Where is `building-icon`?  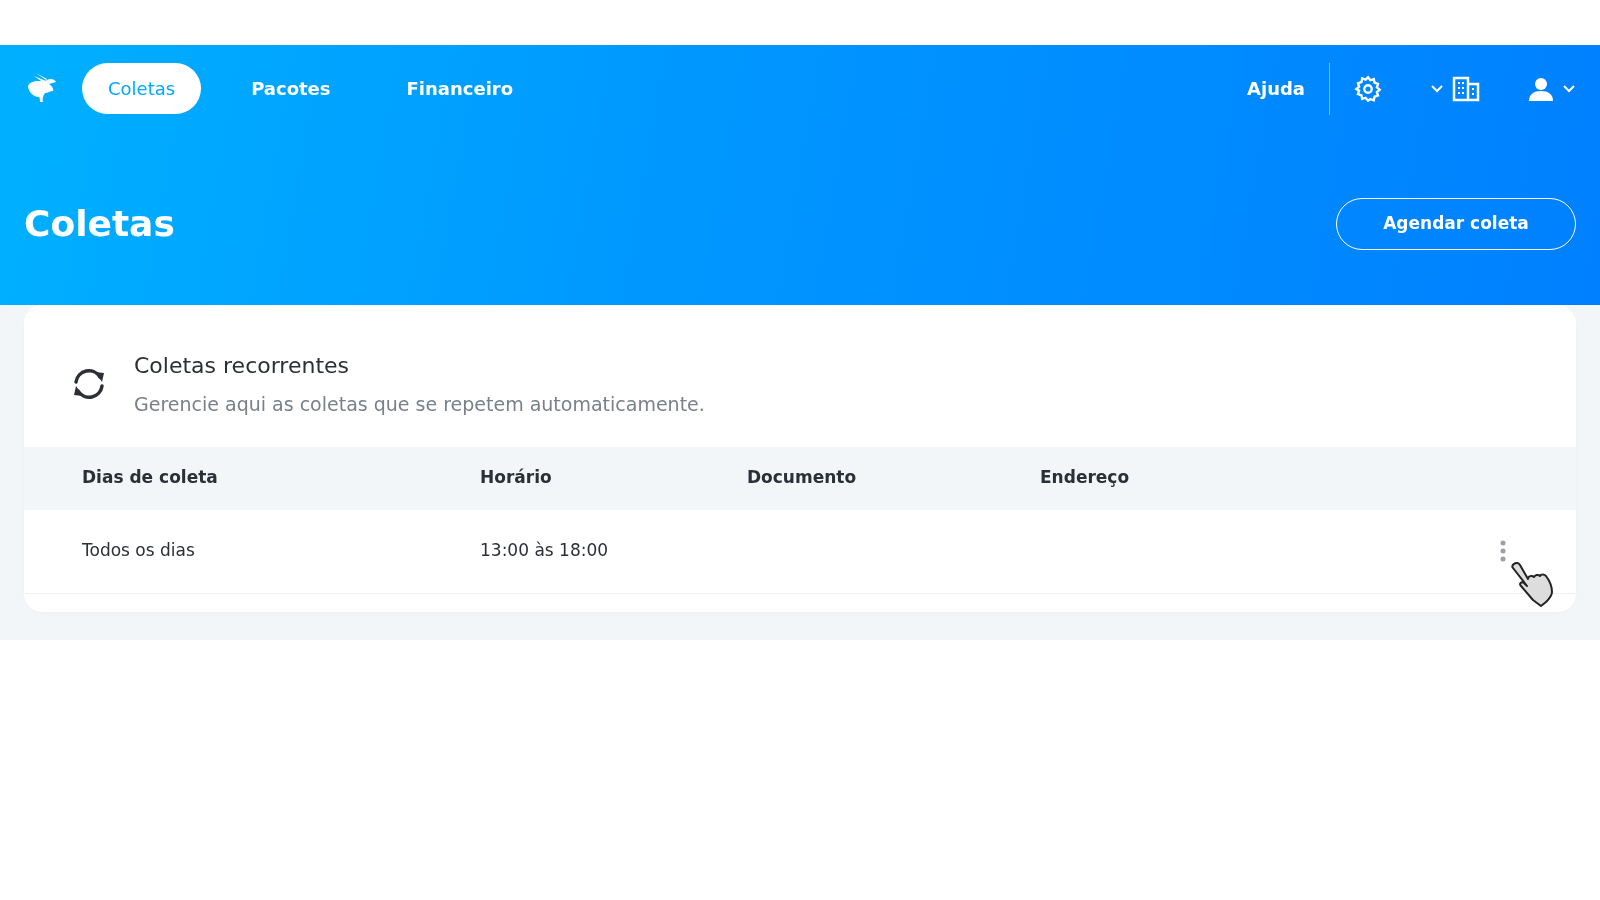 building-icon is located at coordinates (1466, 88).